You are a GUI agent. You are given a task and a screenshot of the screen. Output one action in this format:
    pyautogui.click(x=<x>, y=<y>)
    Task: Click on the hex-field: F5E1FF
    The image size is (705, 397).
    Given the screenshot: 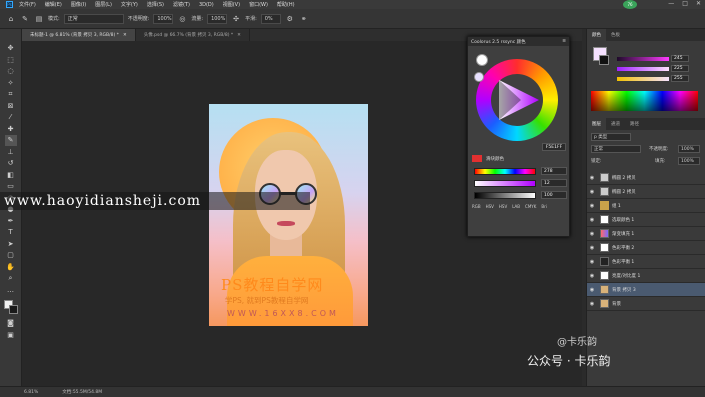 What is the action you would take?
    pyautogui.click(x=554, y=147)
    